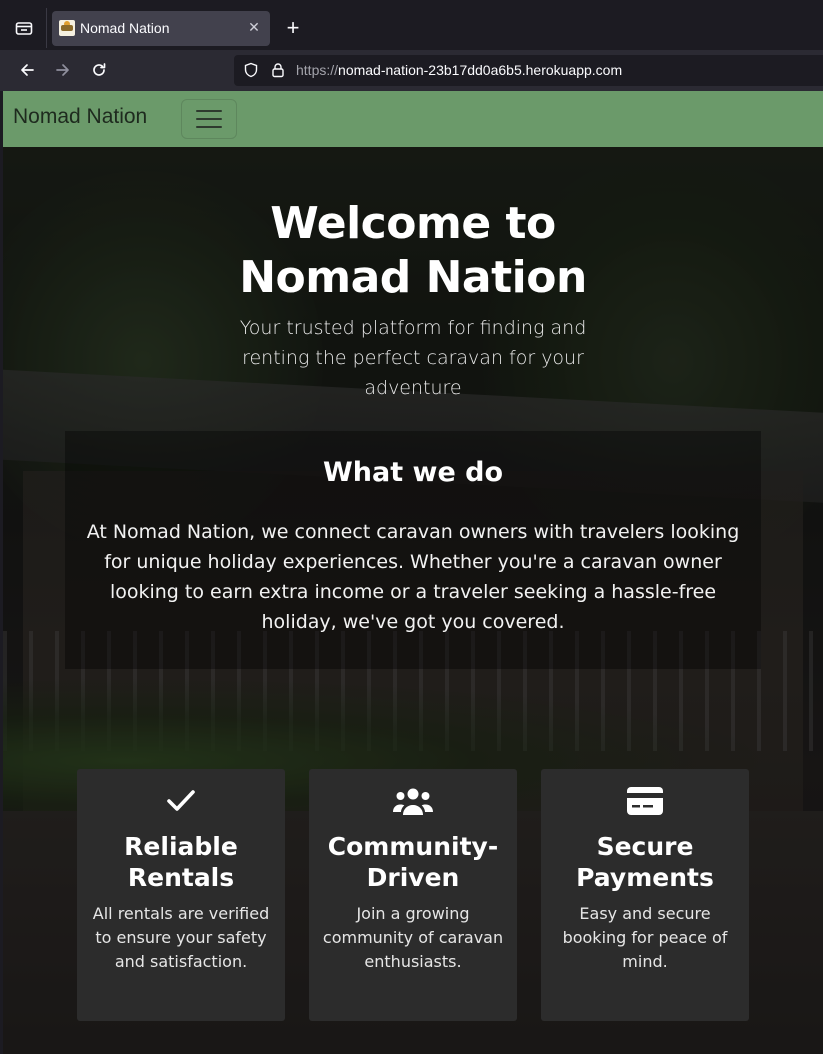  Describe the element at coordinates (251, 70) in the screenshot. I see `shield-icon` at that location.